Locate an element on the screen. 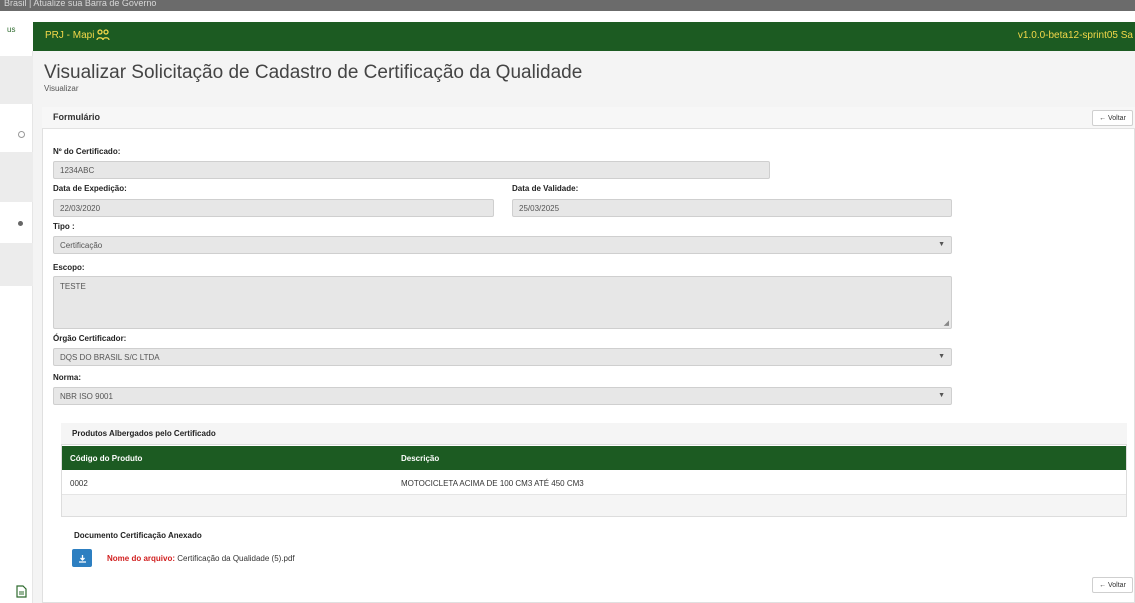  people-icon is located at coordinates (103, 36).